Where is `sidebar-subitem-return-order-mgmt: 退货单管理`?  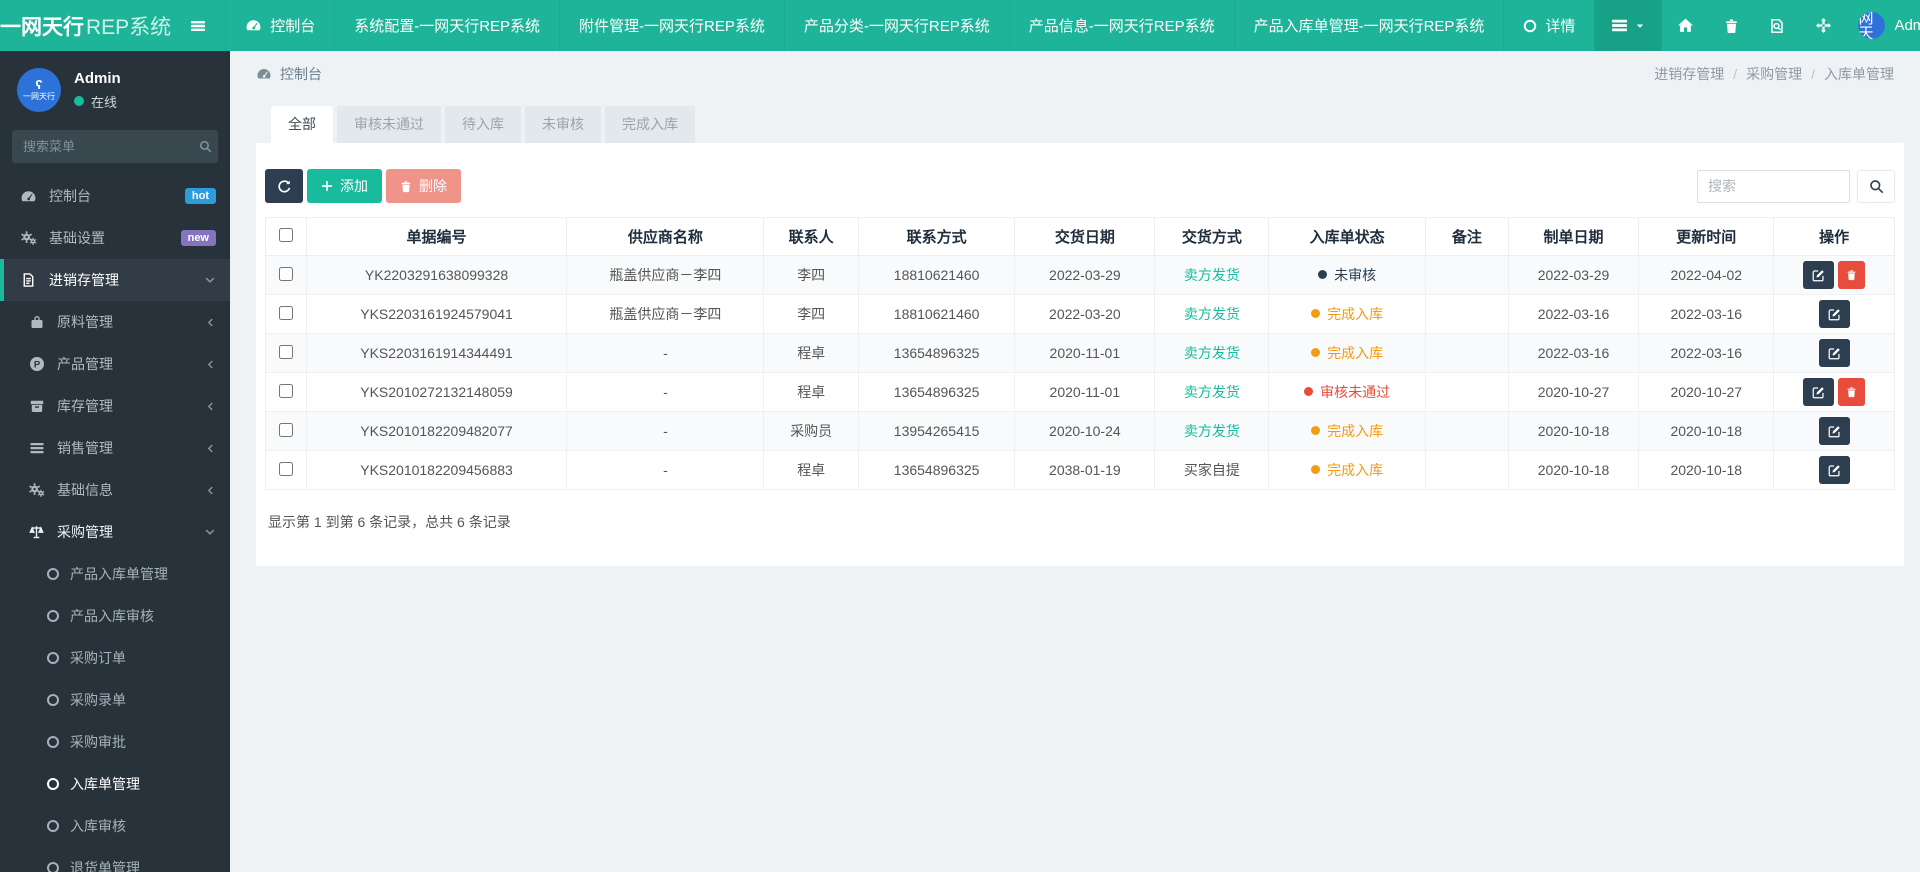
sidebar-subitem-return-order-mgmt: 退货单管理 is located at coordinates (115, 859).